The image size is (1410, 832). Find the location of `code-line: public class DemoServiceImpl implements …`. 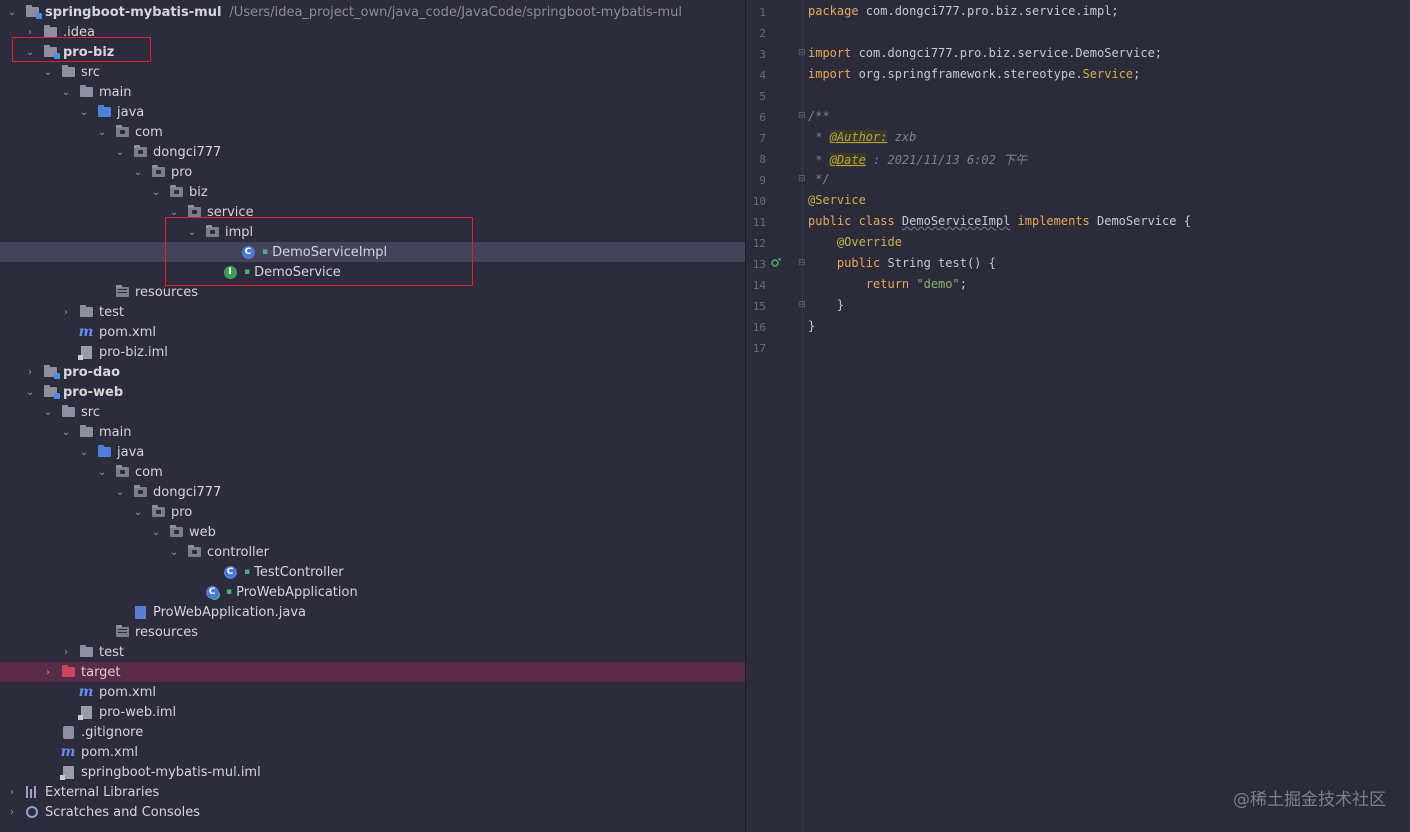

code-line: public class DemoServiceImpl implements … is located at coordinates (999, 221).